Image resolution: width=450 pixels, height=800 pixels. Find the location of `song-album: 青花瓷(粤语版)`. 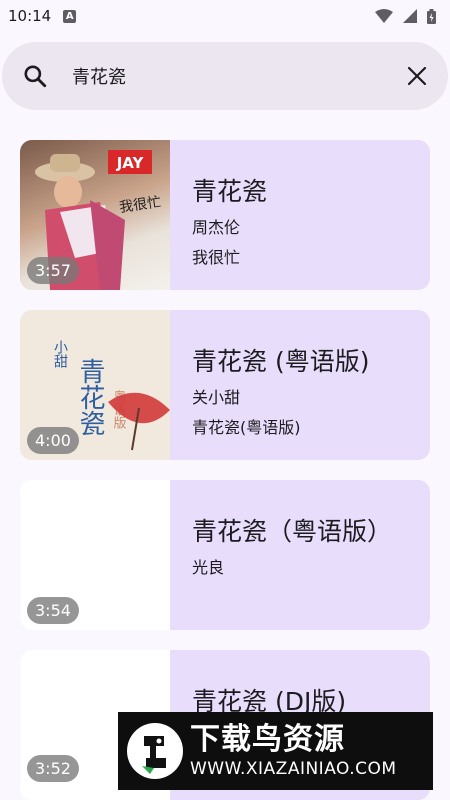

song-album: 青花瓷(粤语版) is located at coordinates (246, 427).